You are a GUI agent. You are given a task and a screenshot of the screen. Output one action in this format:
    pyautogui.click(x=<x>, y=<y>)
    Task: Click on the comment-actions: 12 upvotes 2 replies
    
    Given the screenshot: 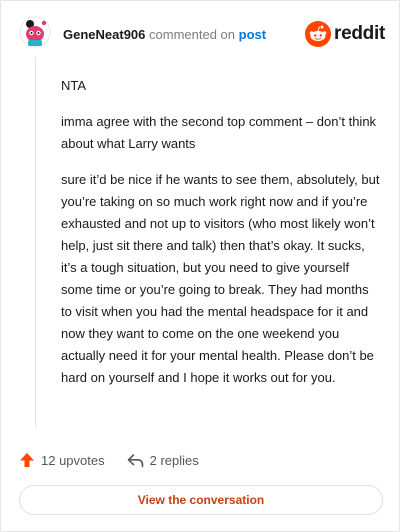 What is the action you would take?
    pyautogui.click(x=120, y=460)
    